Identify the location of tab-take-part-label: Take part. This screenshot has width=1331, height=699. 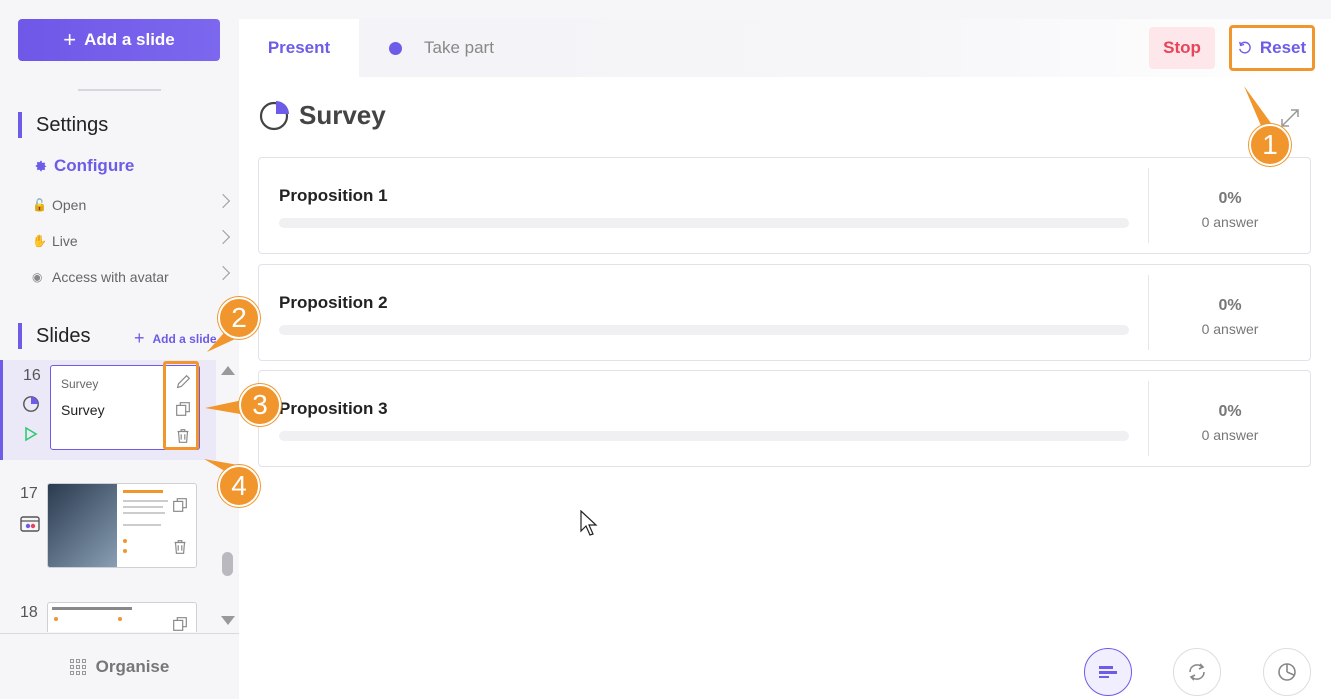
(459, 47).